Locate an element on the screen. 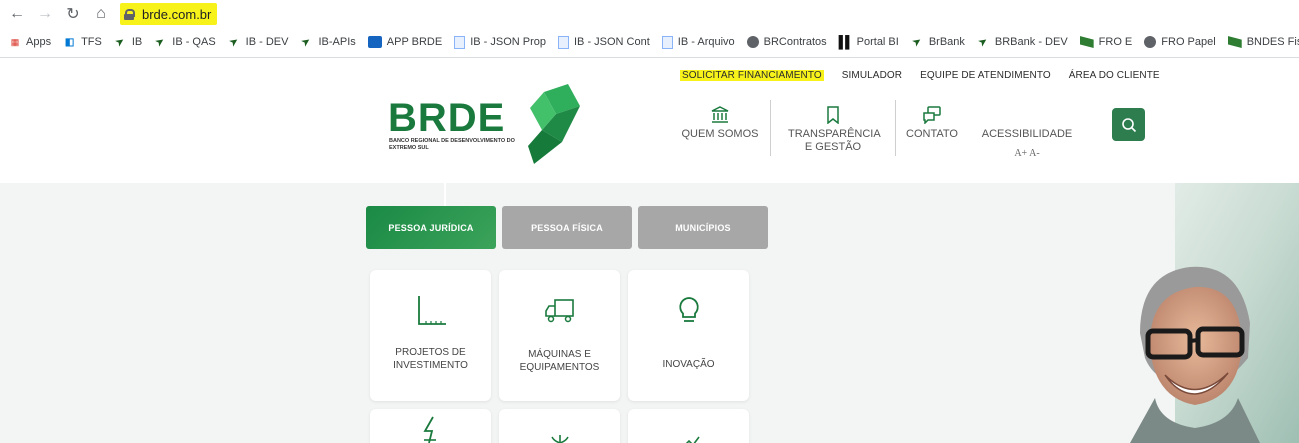 The height and width of the screenshot is (443, 1299). bookmark-label: Apps is located at coordinates (39, 42).